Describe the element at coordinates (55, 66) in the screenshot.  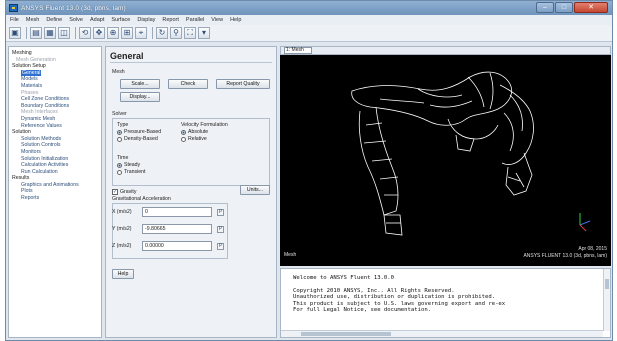
I see `tree-category-solution-setup: Solution Setup` at that location.